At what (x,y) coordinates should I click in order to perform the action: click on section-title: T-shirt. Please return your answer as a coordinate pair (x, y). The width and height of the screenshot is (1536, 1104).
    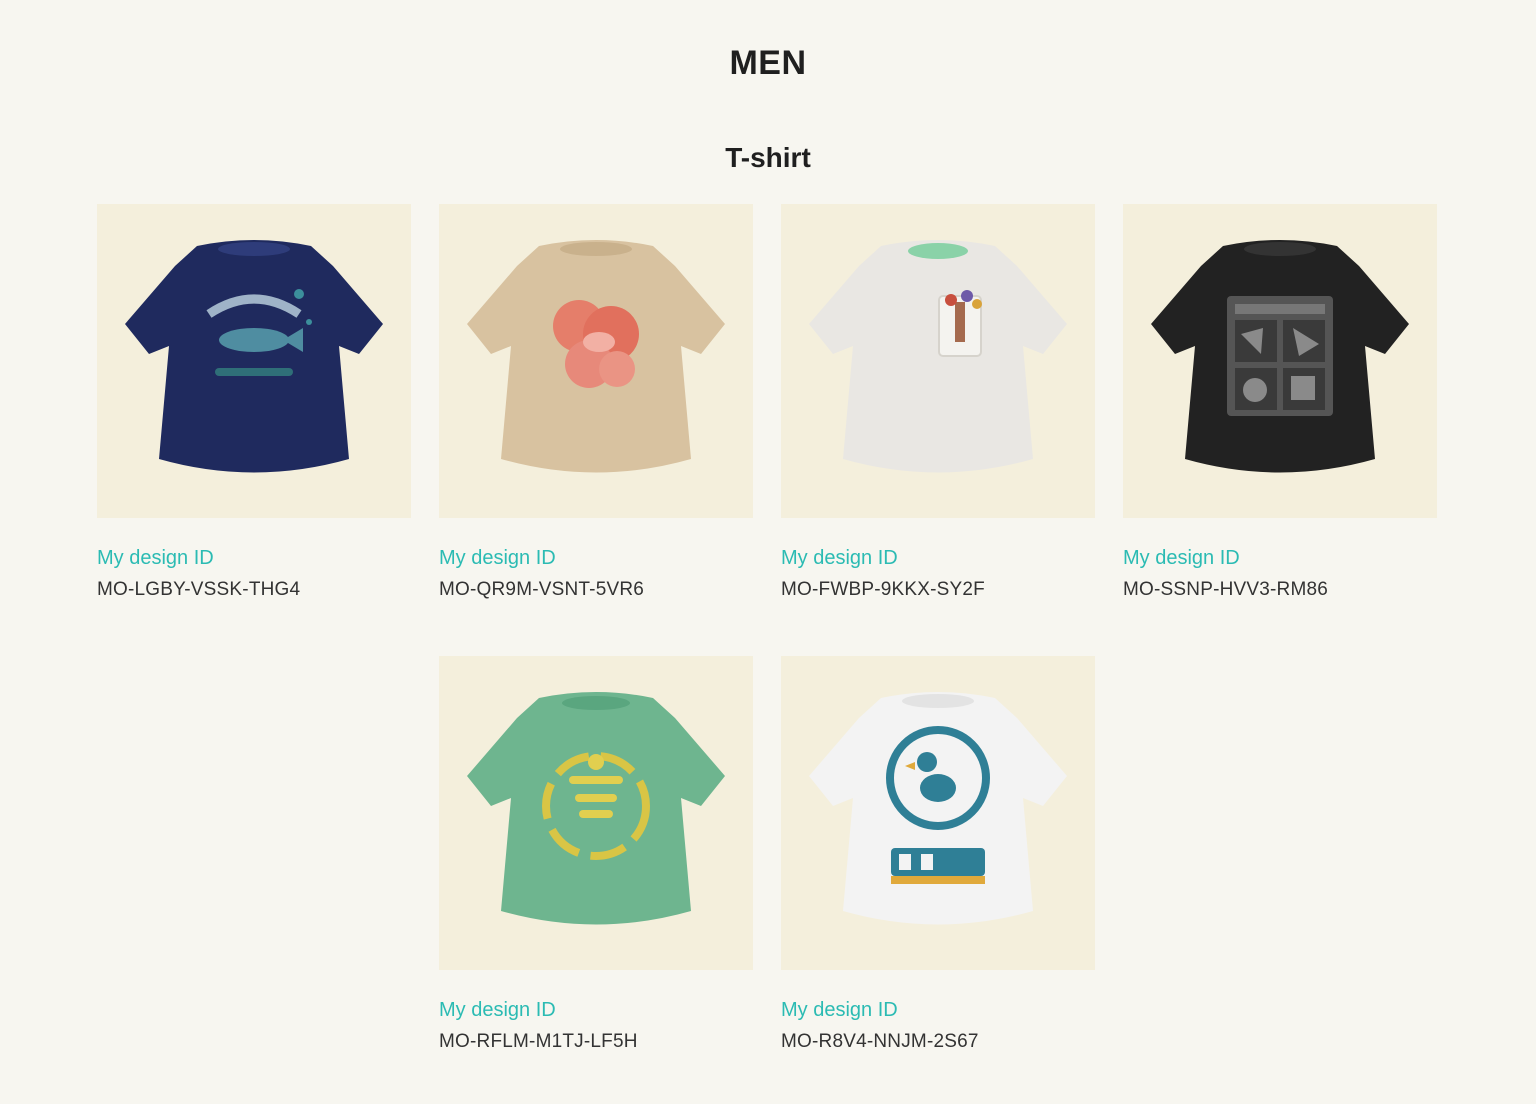
    Looking at the image, I should click on (768, 157).